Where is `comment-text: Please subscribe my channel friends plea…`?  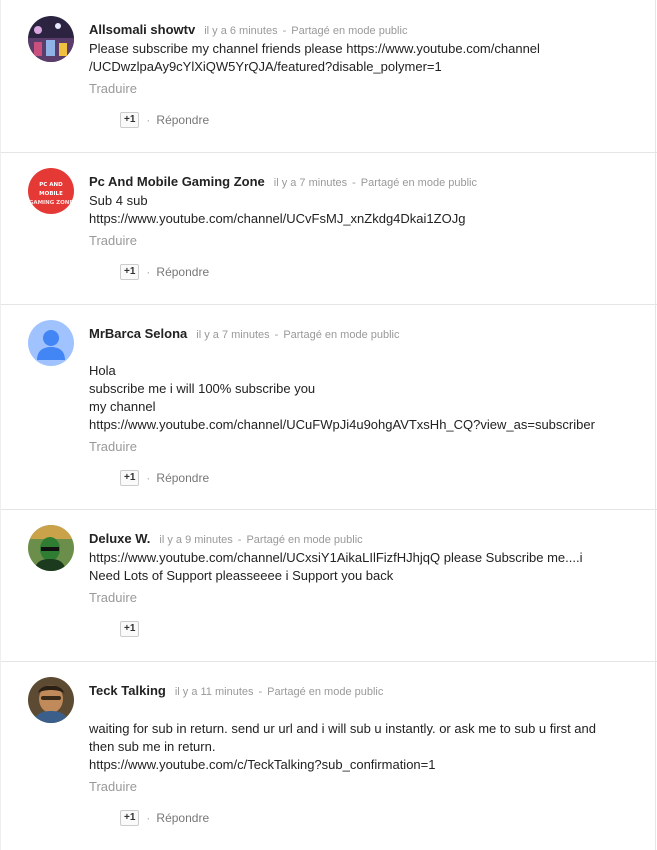
comment-text: Please subscribe my channel friends plea… is located at coordinates (354, 58).